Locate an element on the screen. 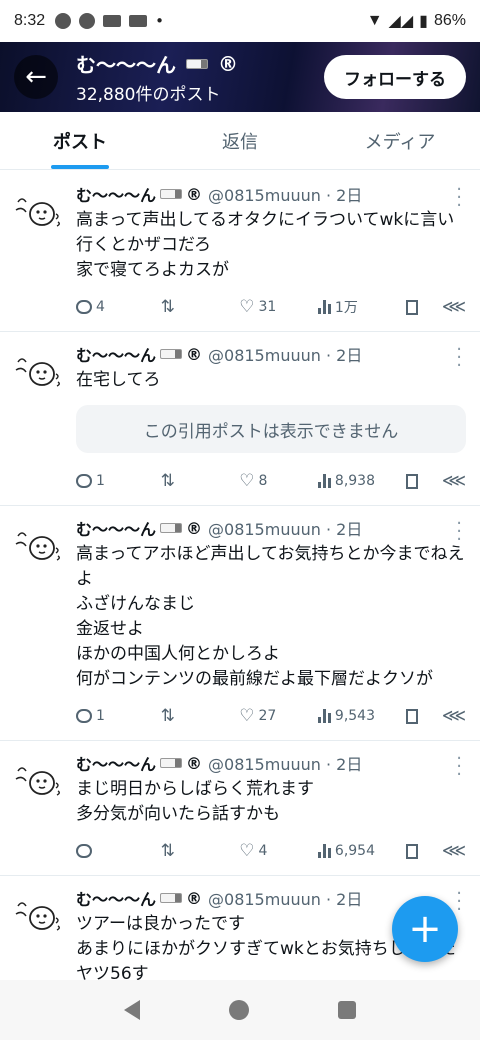  follow-button: フォローする is located at coordinates (395, 77).